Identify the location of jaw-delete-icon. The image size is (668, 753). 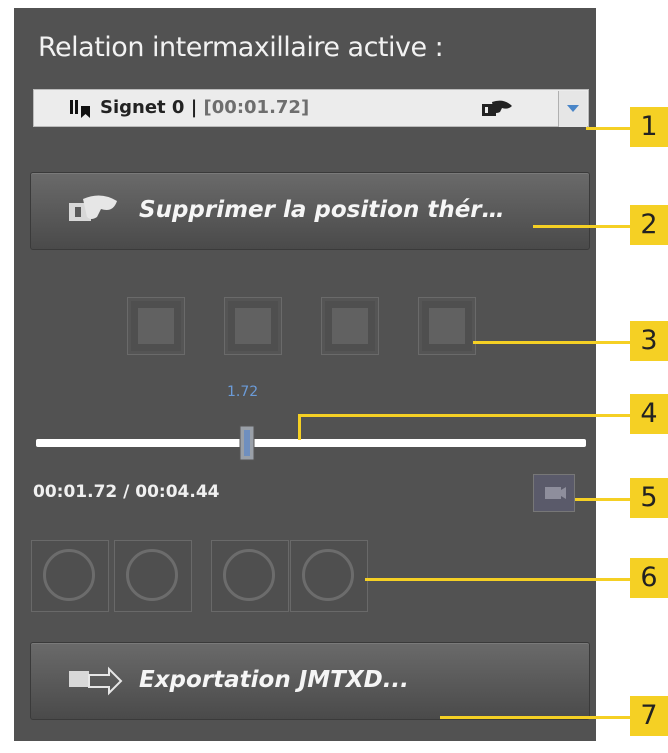
(93, 208).